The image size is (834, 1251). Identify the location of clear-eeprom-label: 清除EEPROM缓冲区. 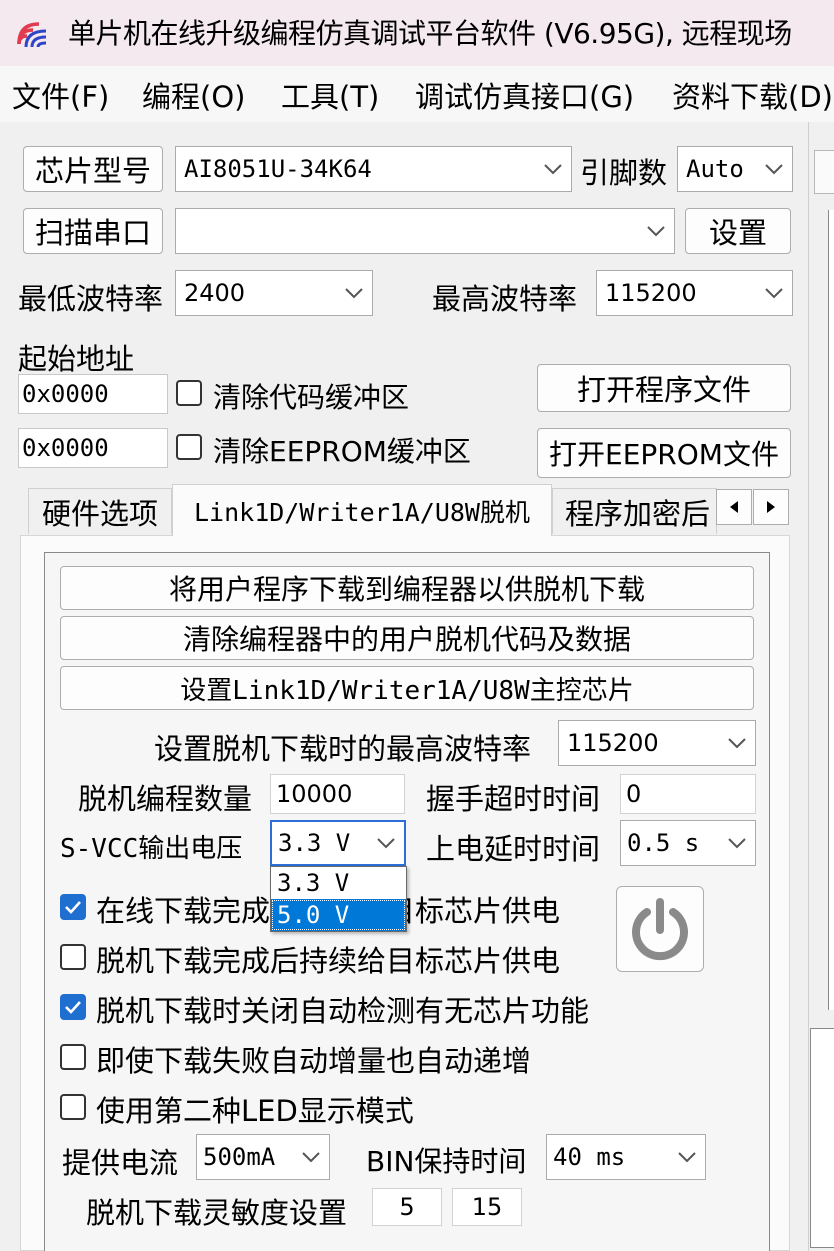
(342, 451).